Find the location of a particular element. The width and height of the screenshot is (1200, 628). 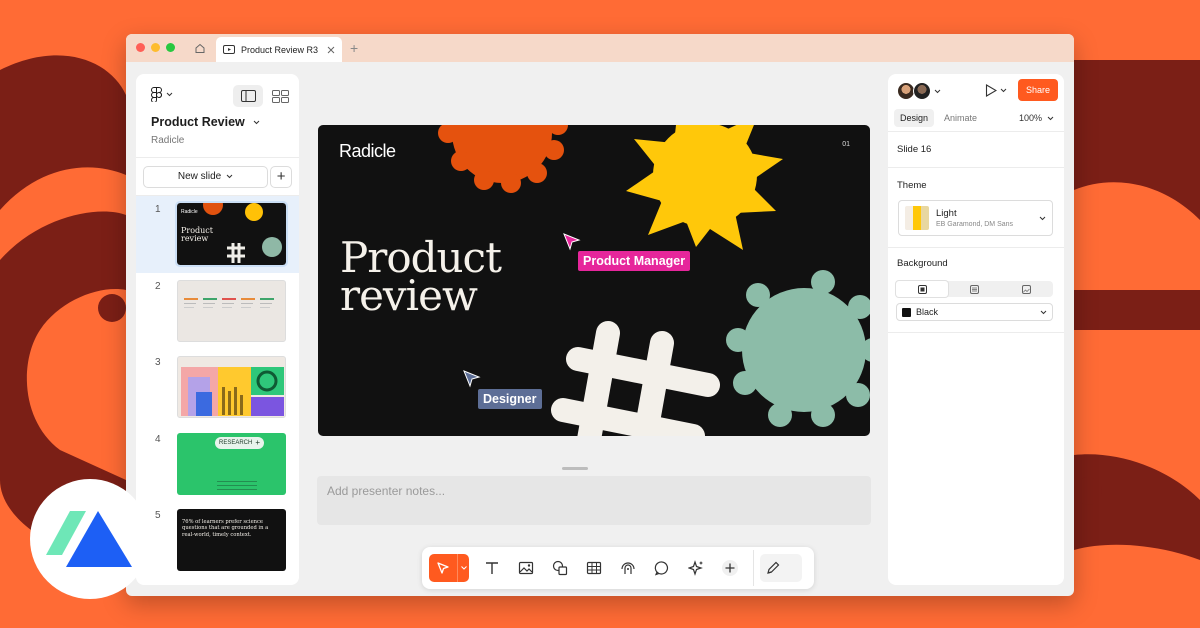

title-bar: Product Review R3 + is located at coordinates (600, 48).